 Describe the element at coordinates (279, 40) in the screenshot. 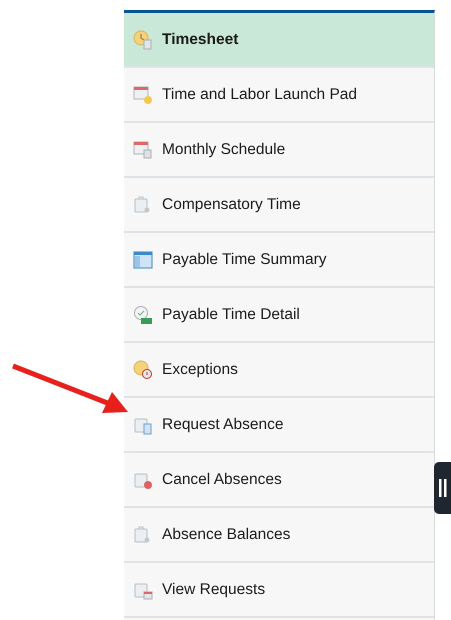

I see `menu-item: Timesheet` at that location.